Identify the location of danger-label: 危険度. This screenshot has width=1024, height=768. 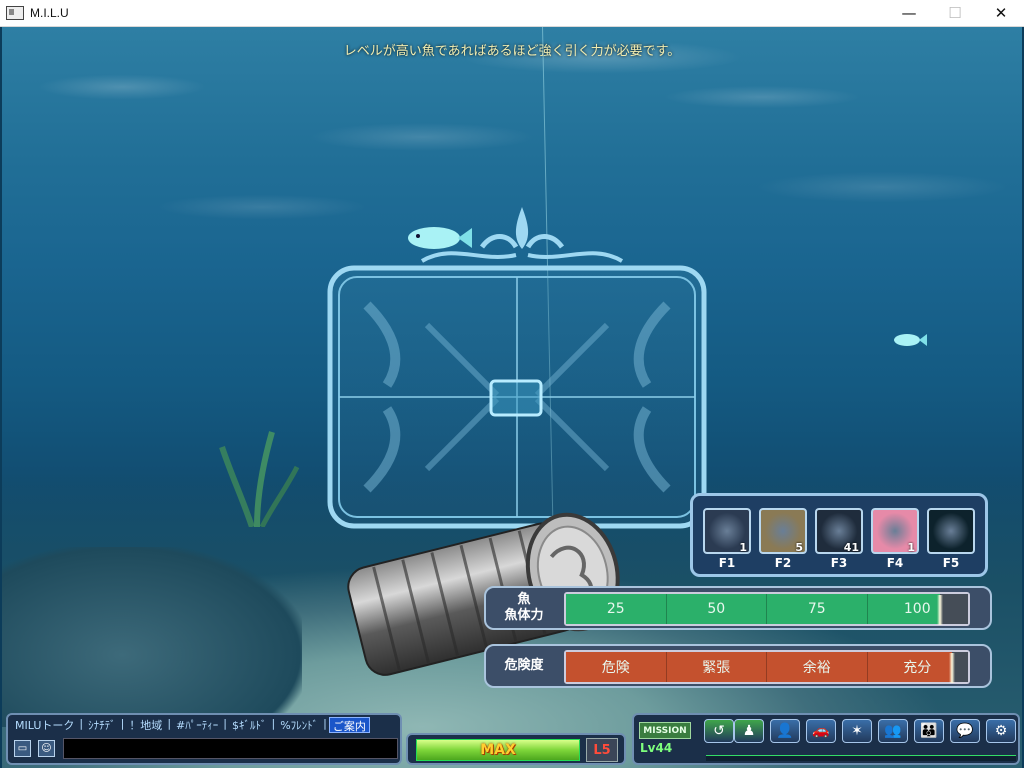
(524, 666).